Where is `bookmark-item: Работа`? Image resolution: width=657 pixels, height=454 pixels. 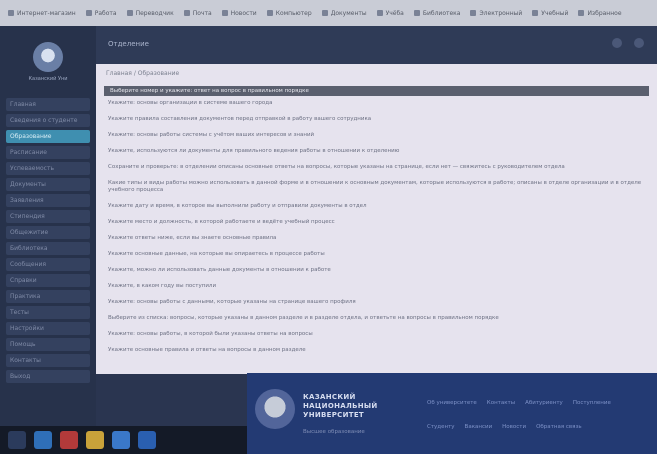 bookmark-item: Работа is located at coordinates (101, 13).